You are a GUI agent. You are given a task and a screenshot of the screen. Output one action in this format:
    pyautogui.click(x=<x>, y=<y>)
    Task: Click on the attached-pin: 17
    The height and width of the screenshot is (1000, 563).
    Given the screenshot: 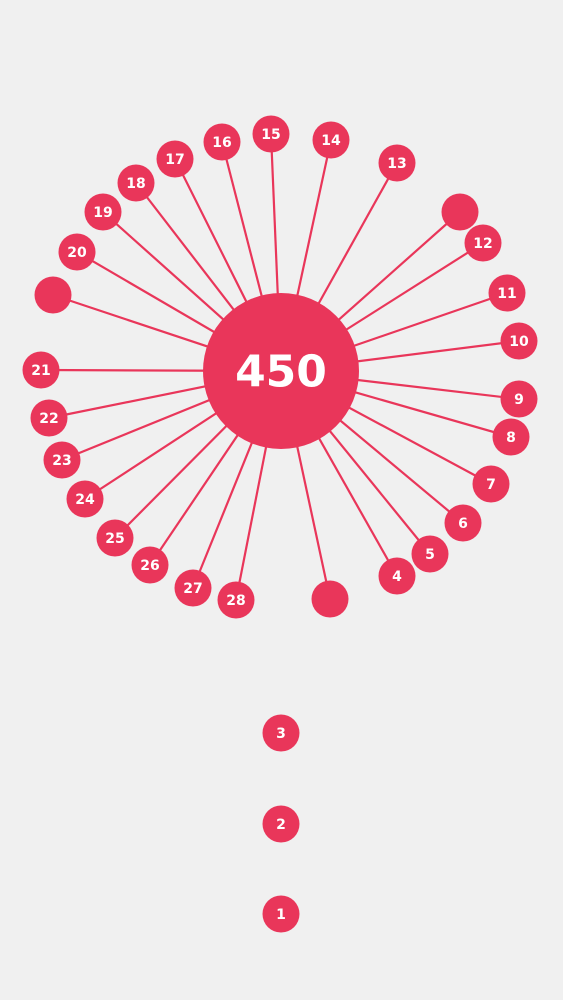 What is the action you would take?
    pyautogui.click(x=175, y=159)
    